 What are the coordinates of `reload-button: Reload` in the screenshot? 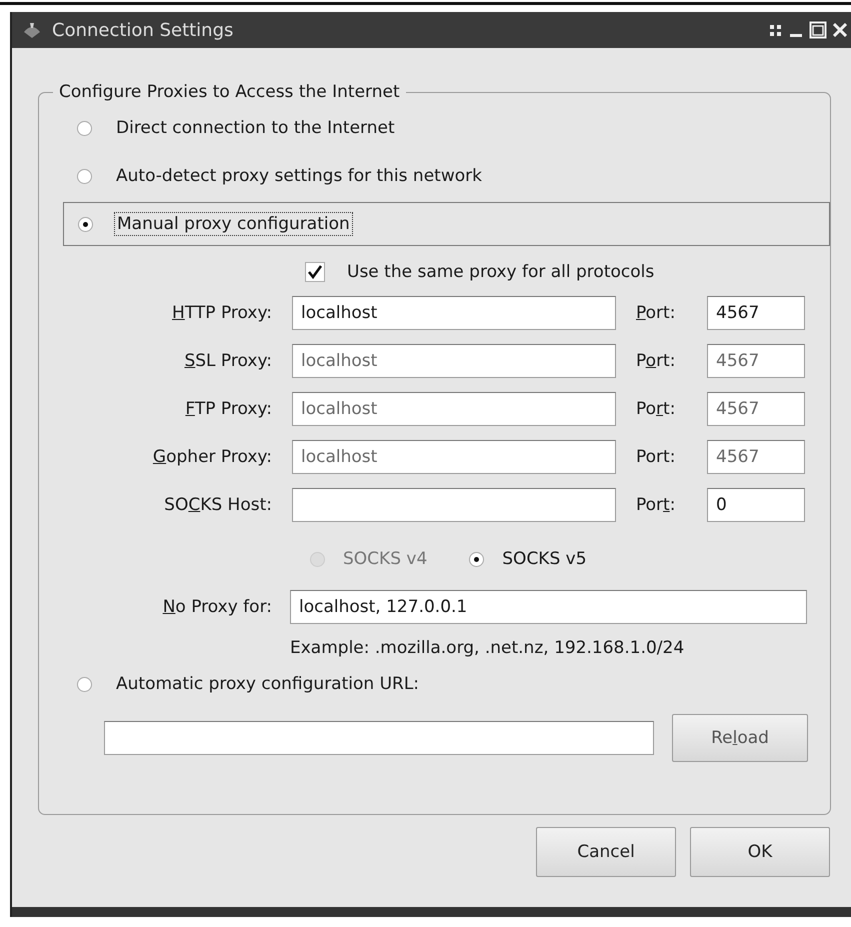 It's located at (740, 738).